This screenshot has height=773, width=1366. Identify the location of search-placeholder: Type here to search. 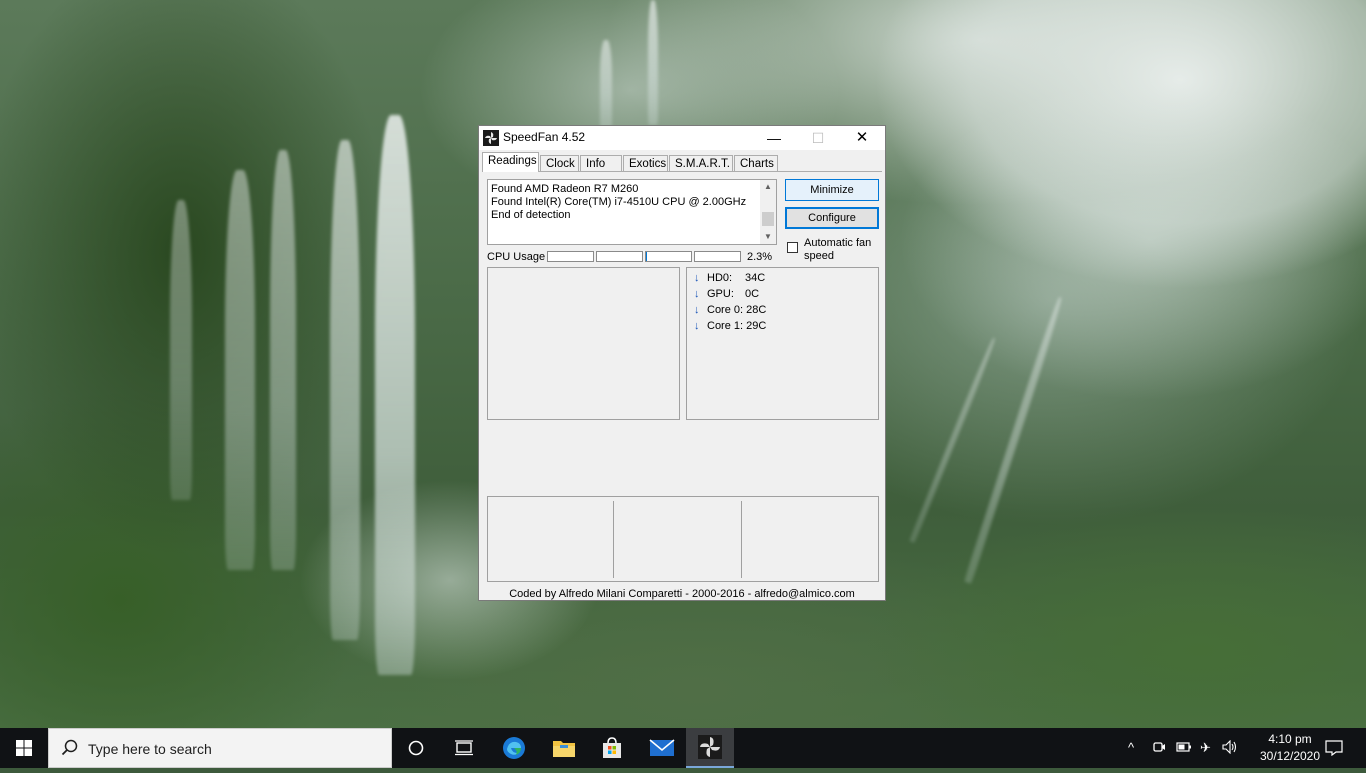
(150, 749).